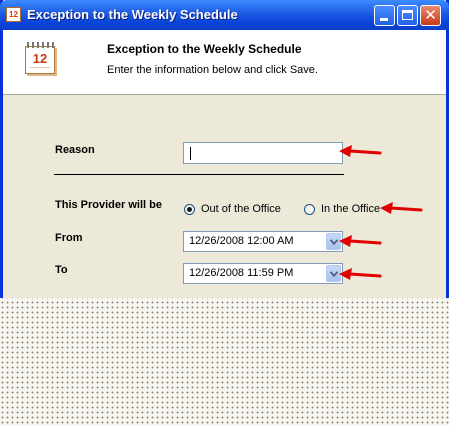 Image resolution: width=449 pixels, height=426 pixels. I want to click on calendar-icon: 12, so click(41, 59).